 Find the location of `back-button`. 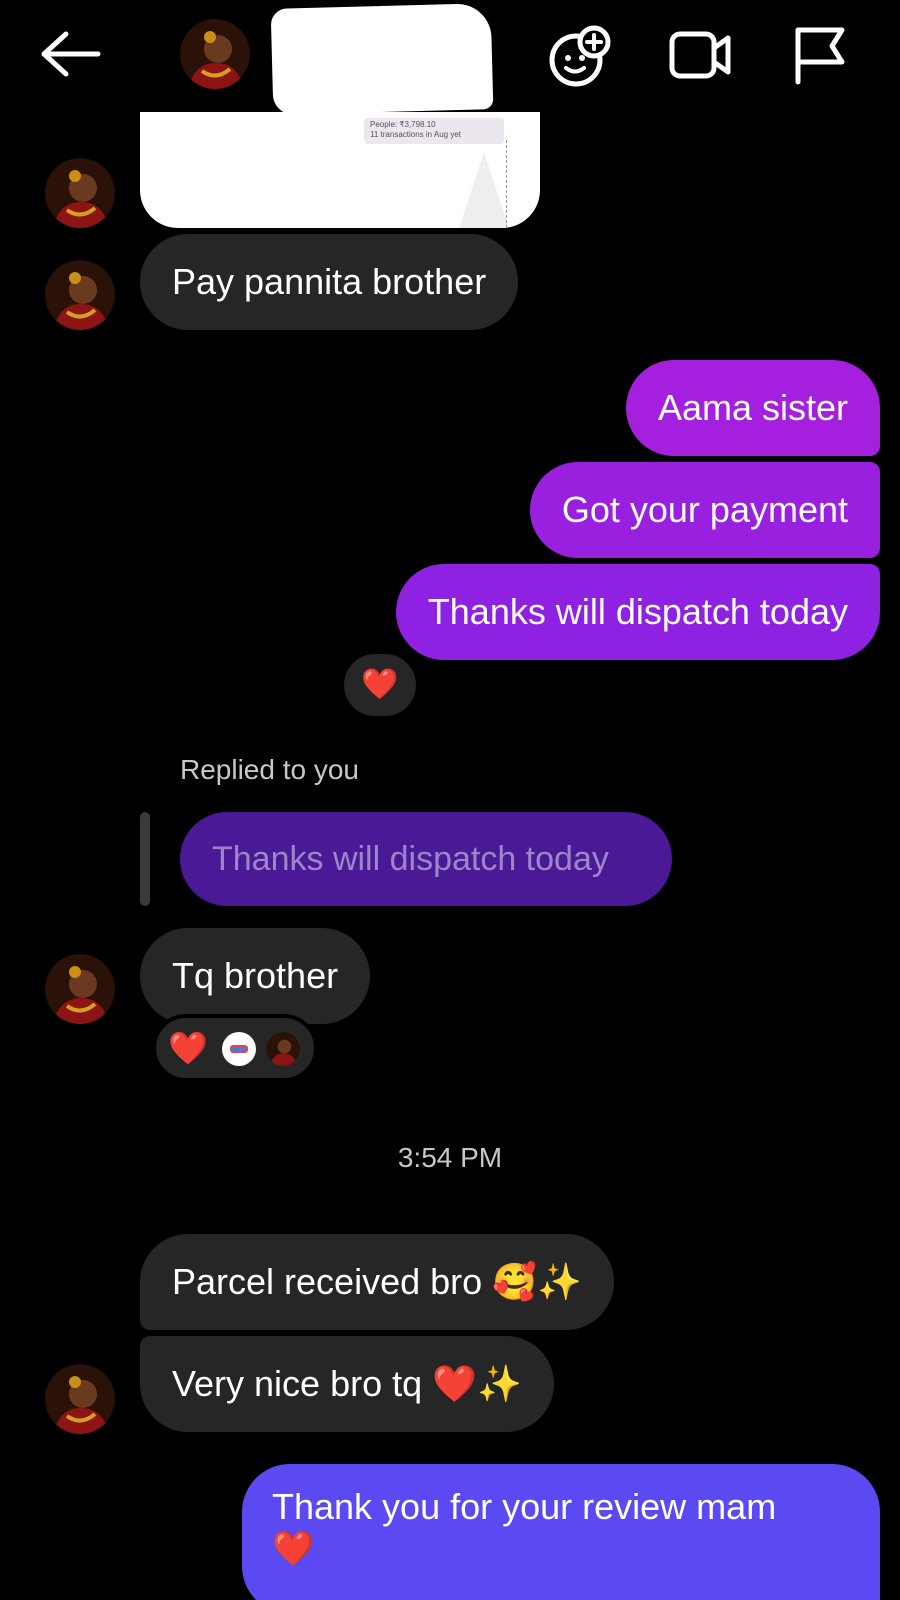

back-button is located at coordinates (70, 54).